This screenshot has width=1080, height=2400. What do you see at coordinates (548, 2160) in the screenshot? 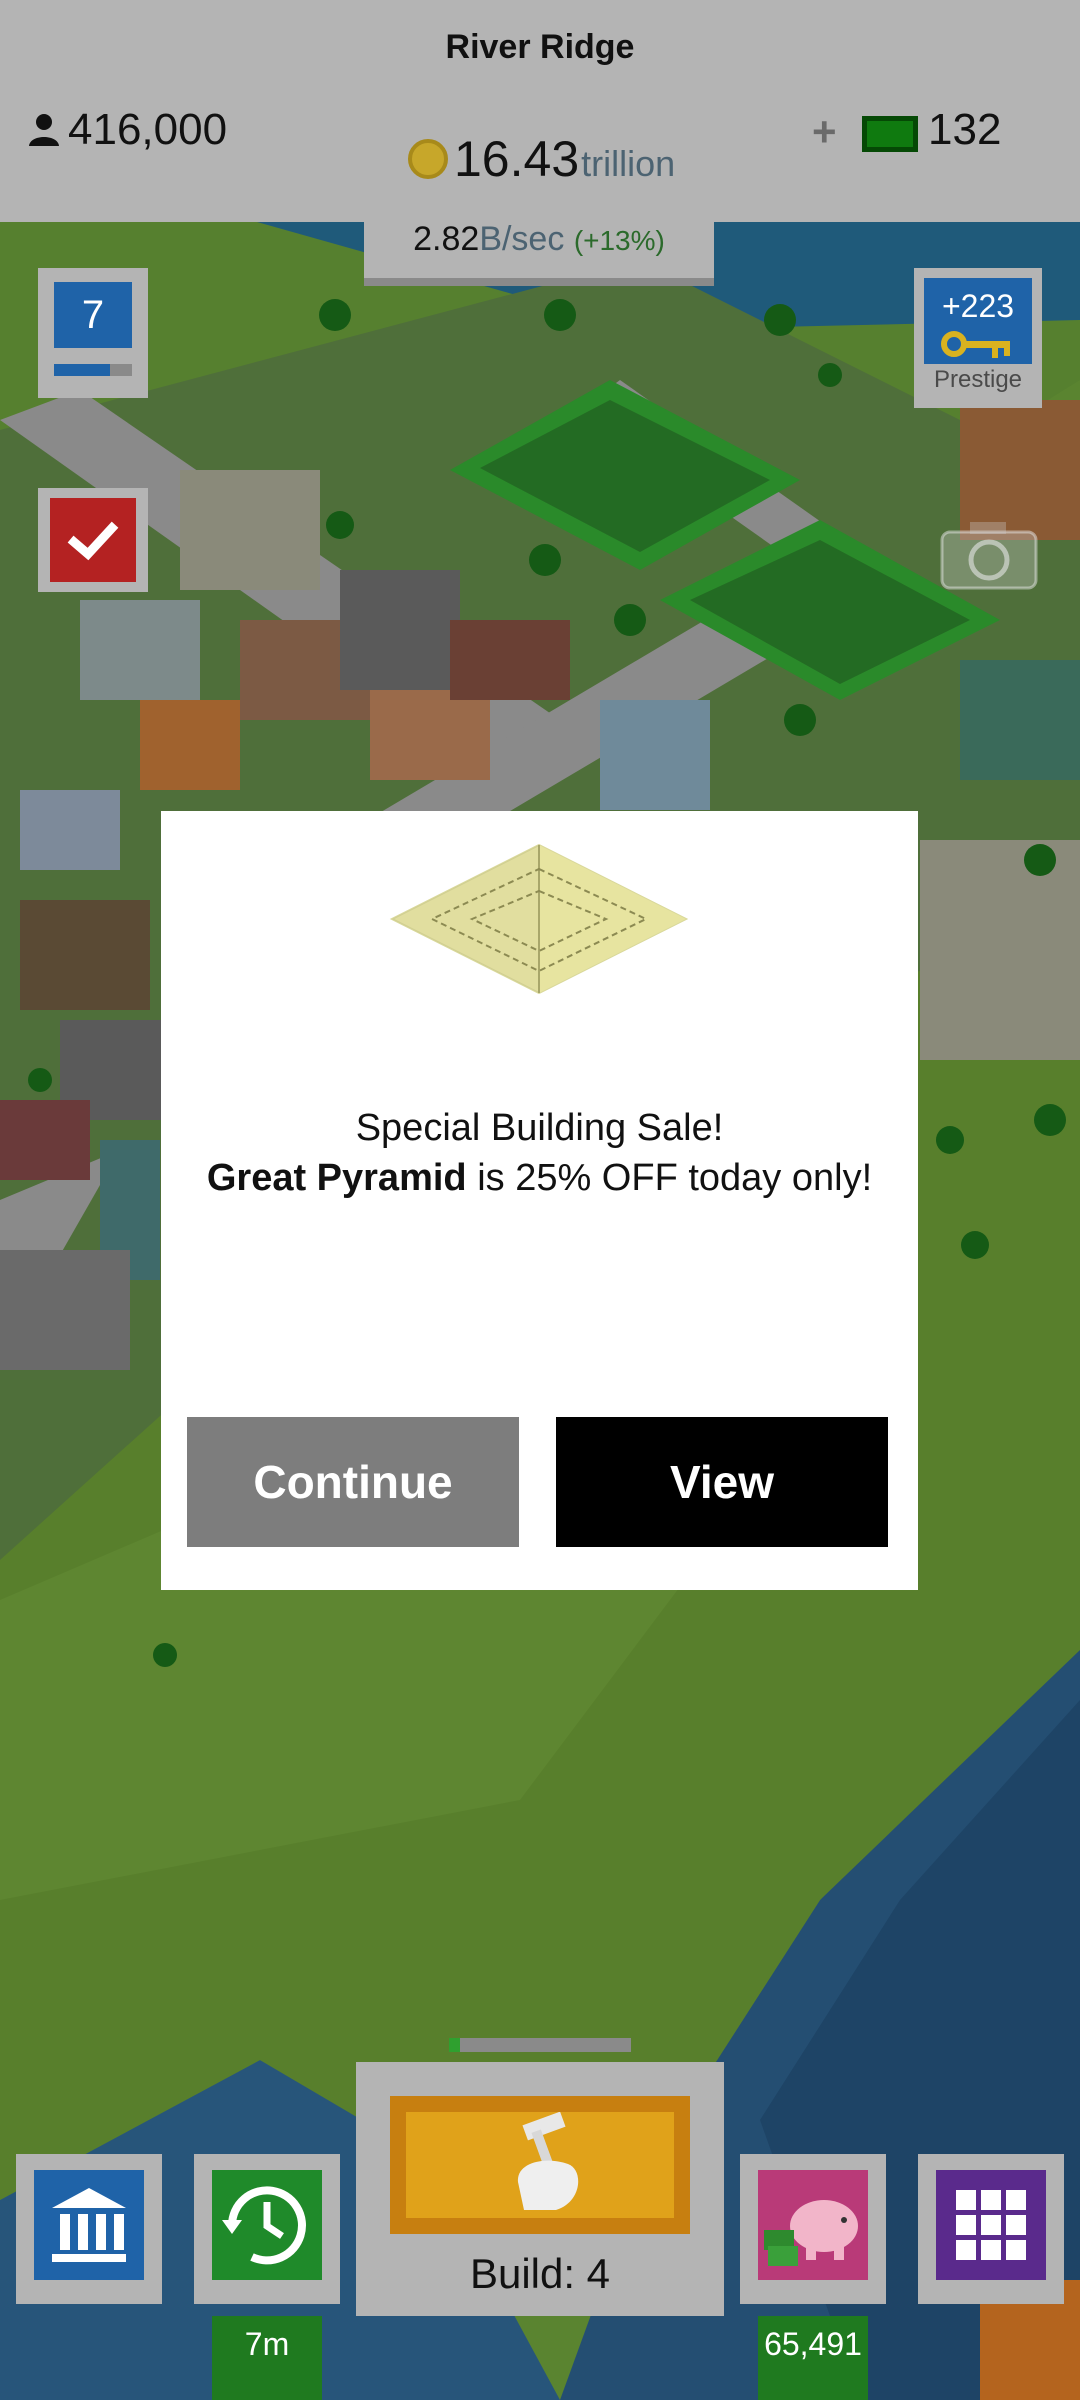
I see `hammer-hand-icon` at bounding box center [548, 2160].